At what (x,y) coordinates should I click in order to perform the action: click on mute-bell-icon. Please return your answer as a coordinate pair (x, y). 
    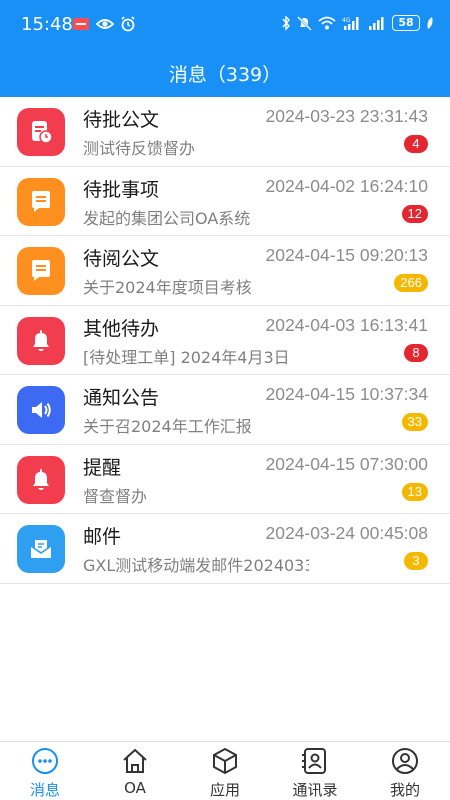
    Looking at the image, I should click on (304, 23).